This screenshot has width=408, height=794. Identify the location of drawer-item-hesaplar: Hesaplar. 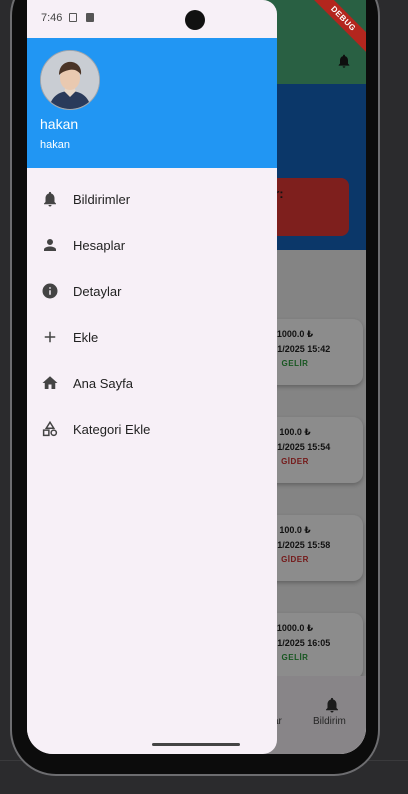
(152, 245).